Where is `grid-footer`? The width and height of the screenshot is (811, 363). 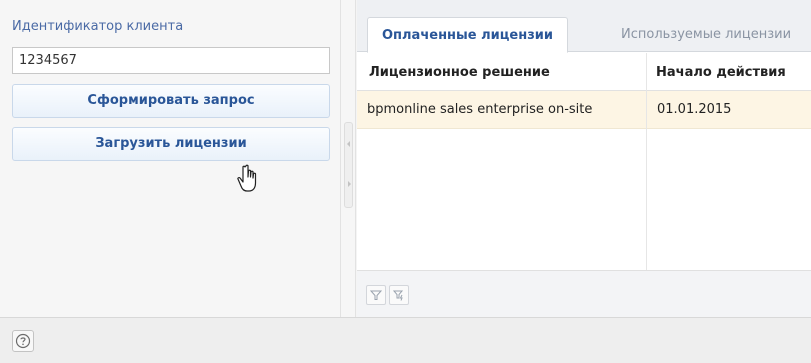
grid-footer is located at coordinates (584, 293).